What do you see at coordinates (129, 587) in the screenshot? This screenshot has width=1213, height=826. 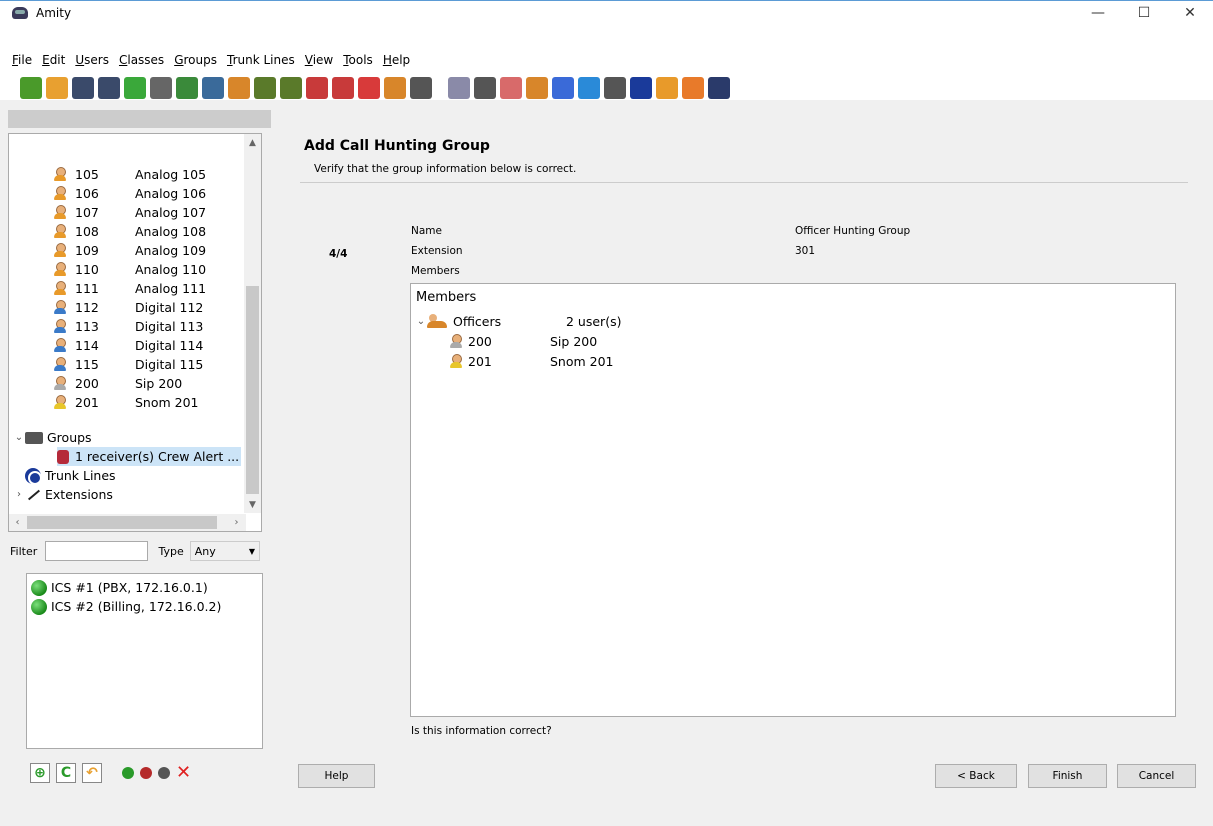 I see `server-label: ICS #1 (PBX, 172.16.0.1)` at bounding box center [129, 587].